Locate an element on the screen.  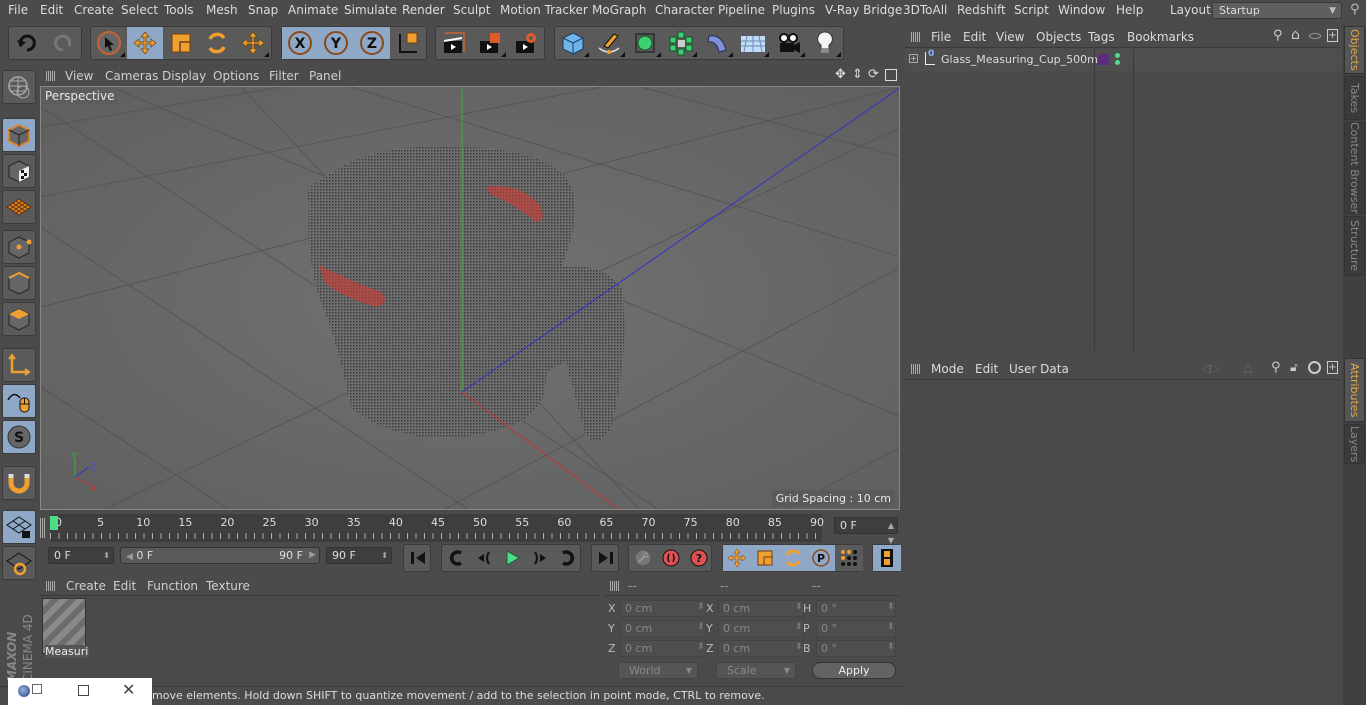
workplane-rotate-button is located at coordinates (19, 563).